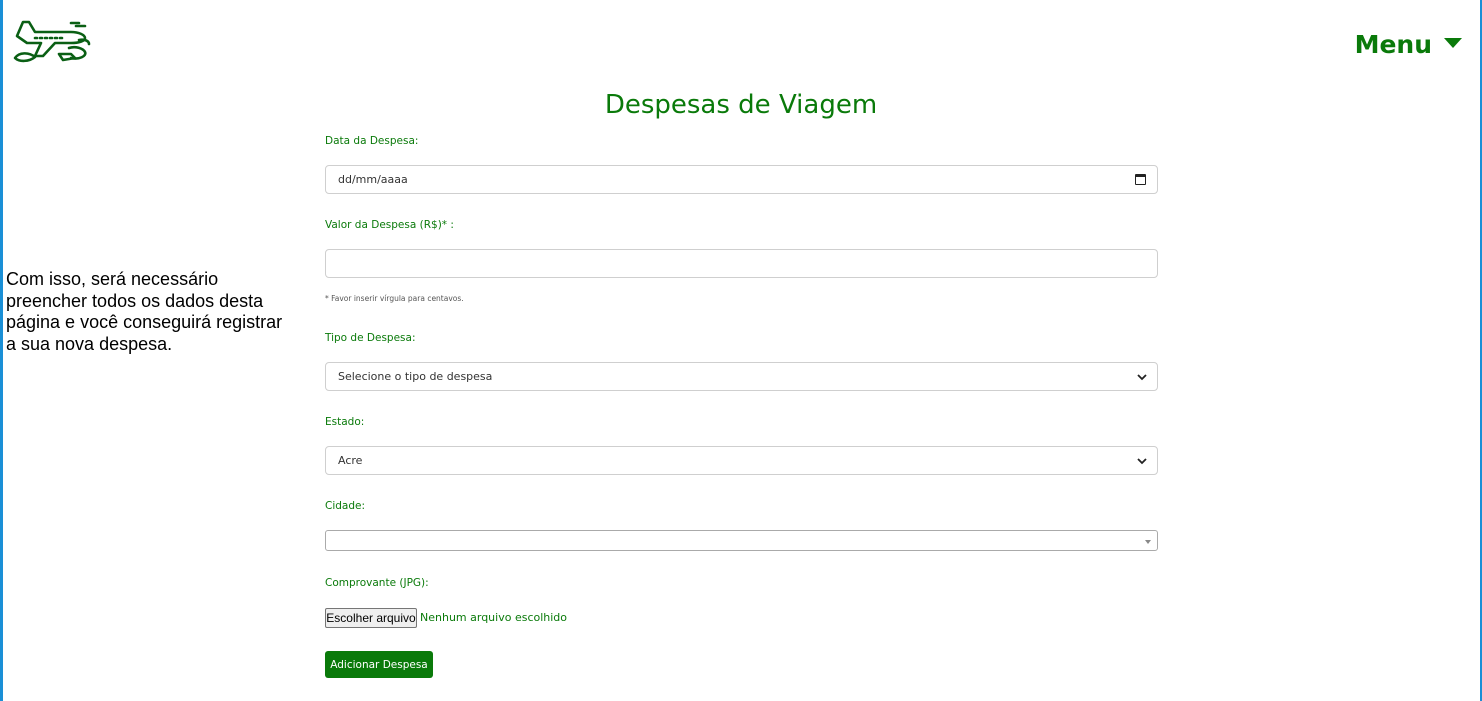 This screenshot has height=701, width=1482. What do you see at coordinates (379, 664) in the screenshot?
I see `add-expense-button: Adicionar Despesa` at bounding box center [379, 664].